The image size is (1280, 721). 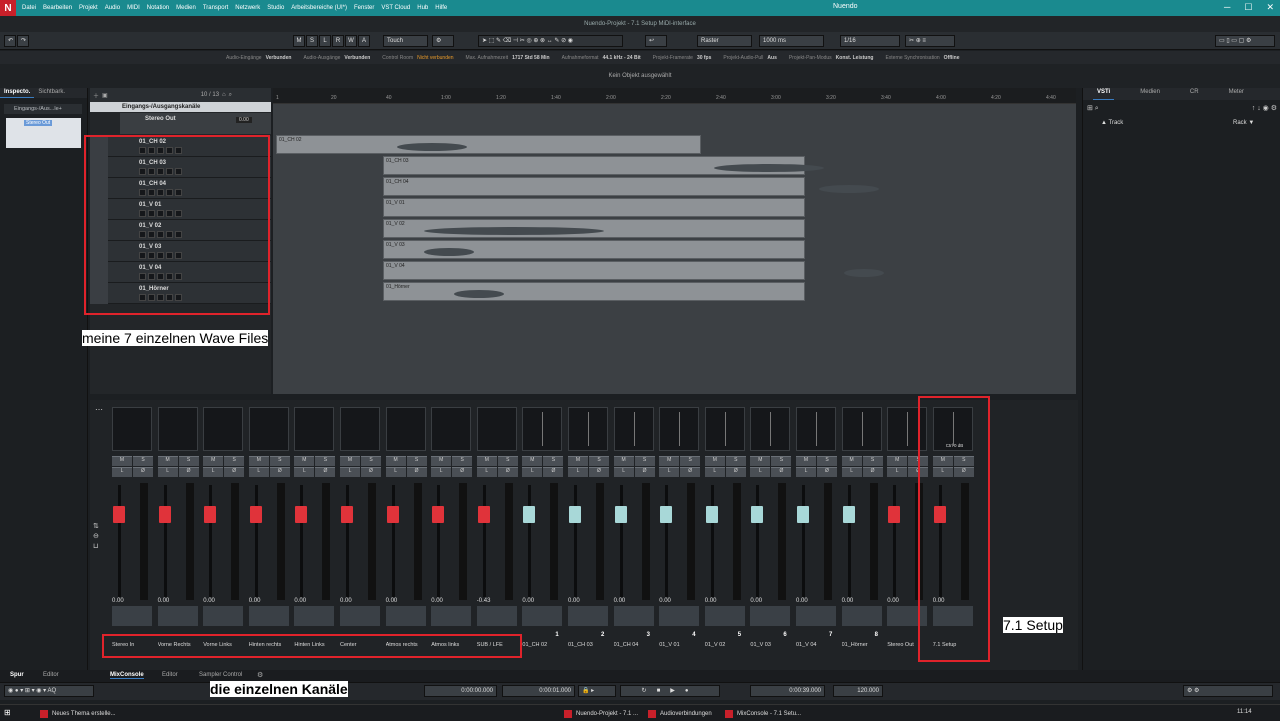 I want to click on menu-item: Netzwerk, so click(x=247, y=8).